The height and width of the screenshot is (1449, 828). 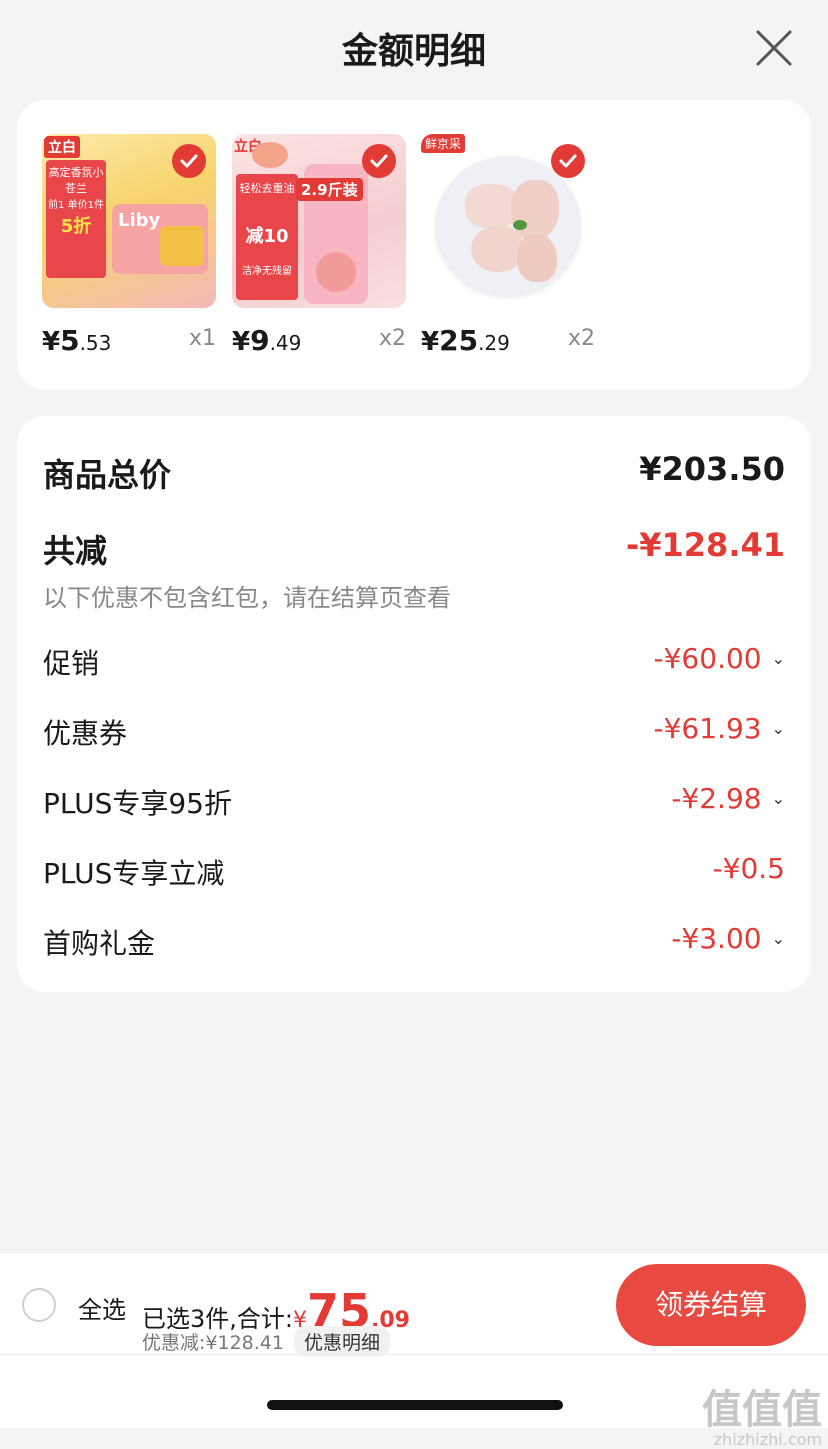 What do you see at coordinates (712, 469) in the screenshot?
I see `total-price-value: ¥203.50` at bounding box center [712, 469].